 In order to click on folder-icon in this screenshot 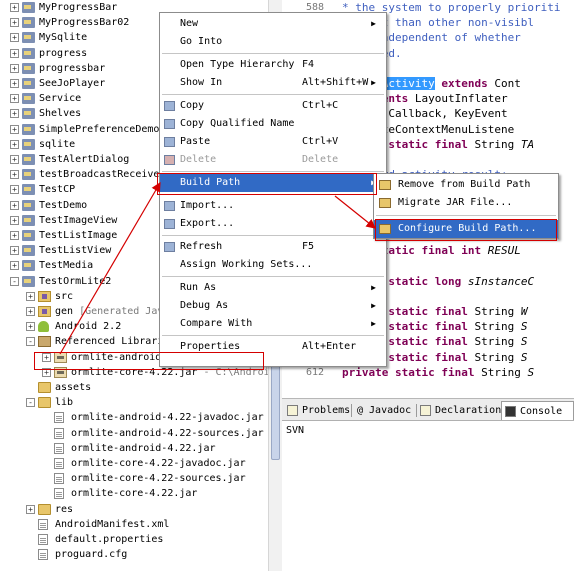, I will do `click(44, 509)`.